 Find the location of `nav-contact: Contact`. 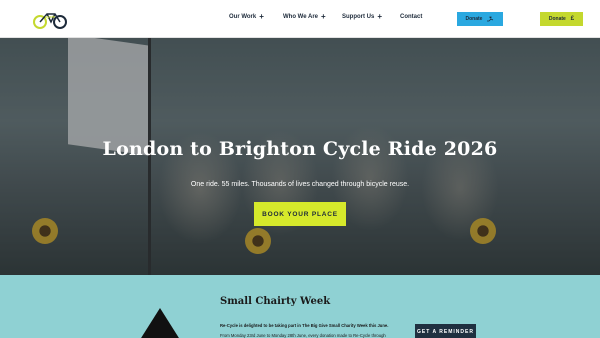

nav-contact: Contact is located at coordinates (411, 17).